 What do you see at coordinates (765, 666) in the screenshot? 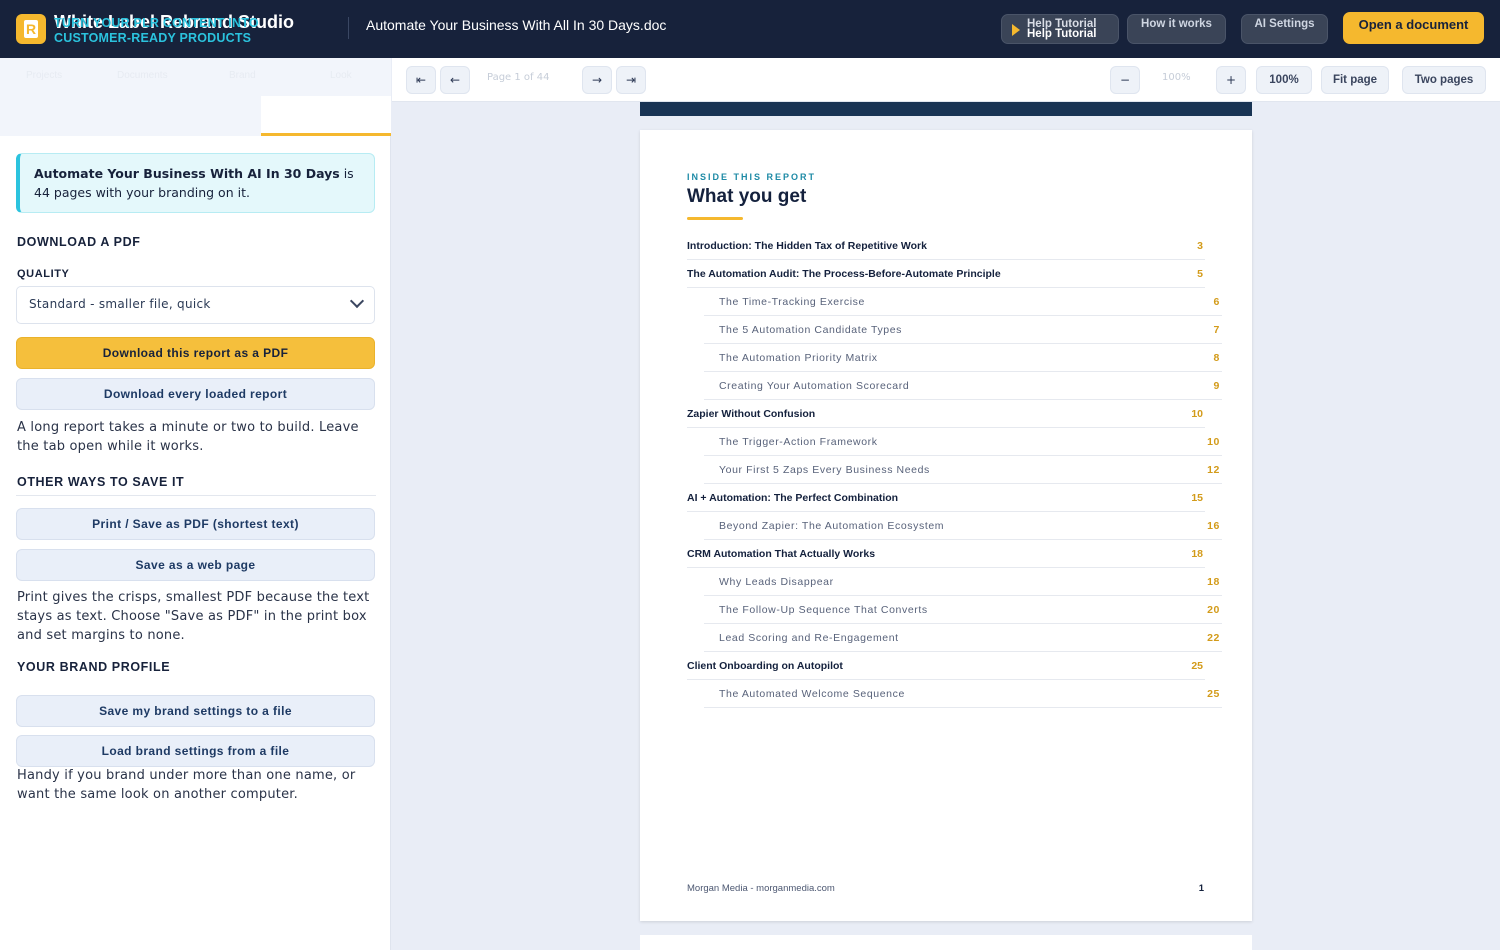
I see `toc-title: Client Onboarding on Autopilot` at bounding box center [765, 666].